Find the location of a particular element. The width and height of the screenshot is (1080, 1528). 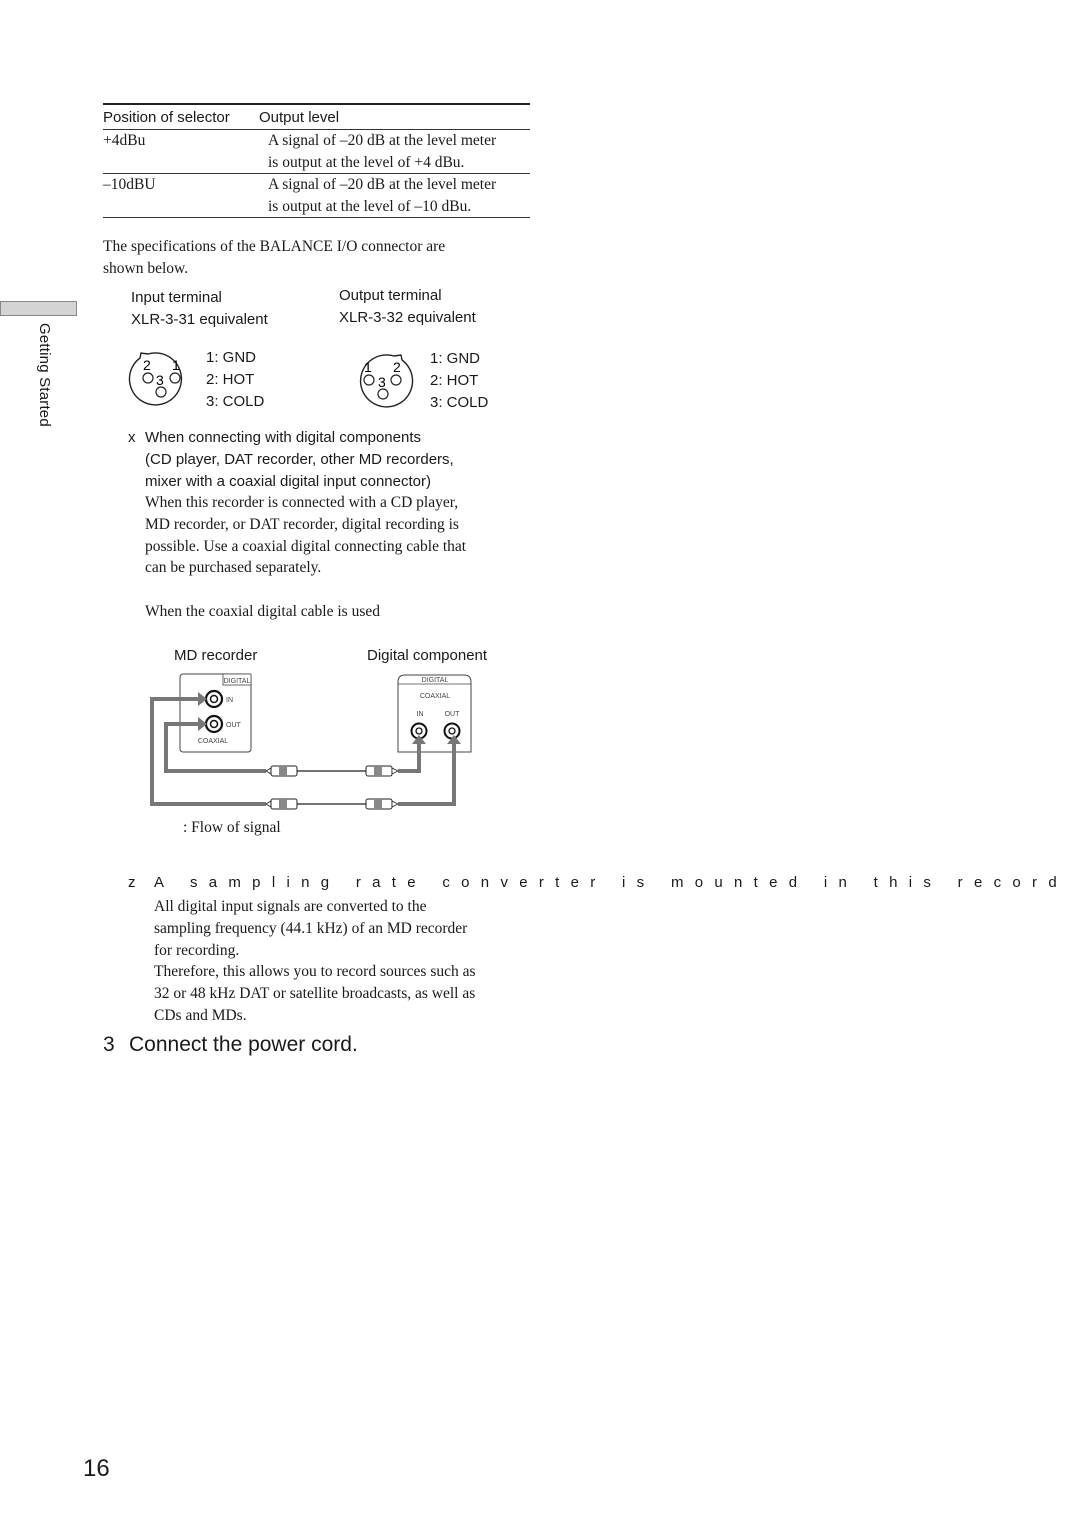

xlr-male-connector-icon: 1 2 3 is located at coordinates (386, 381).